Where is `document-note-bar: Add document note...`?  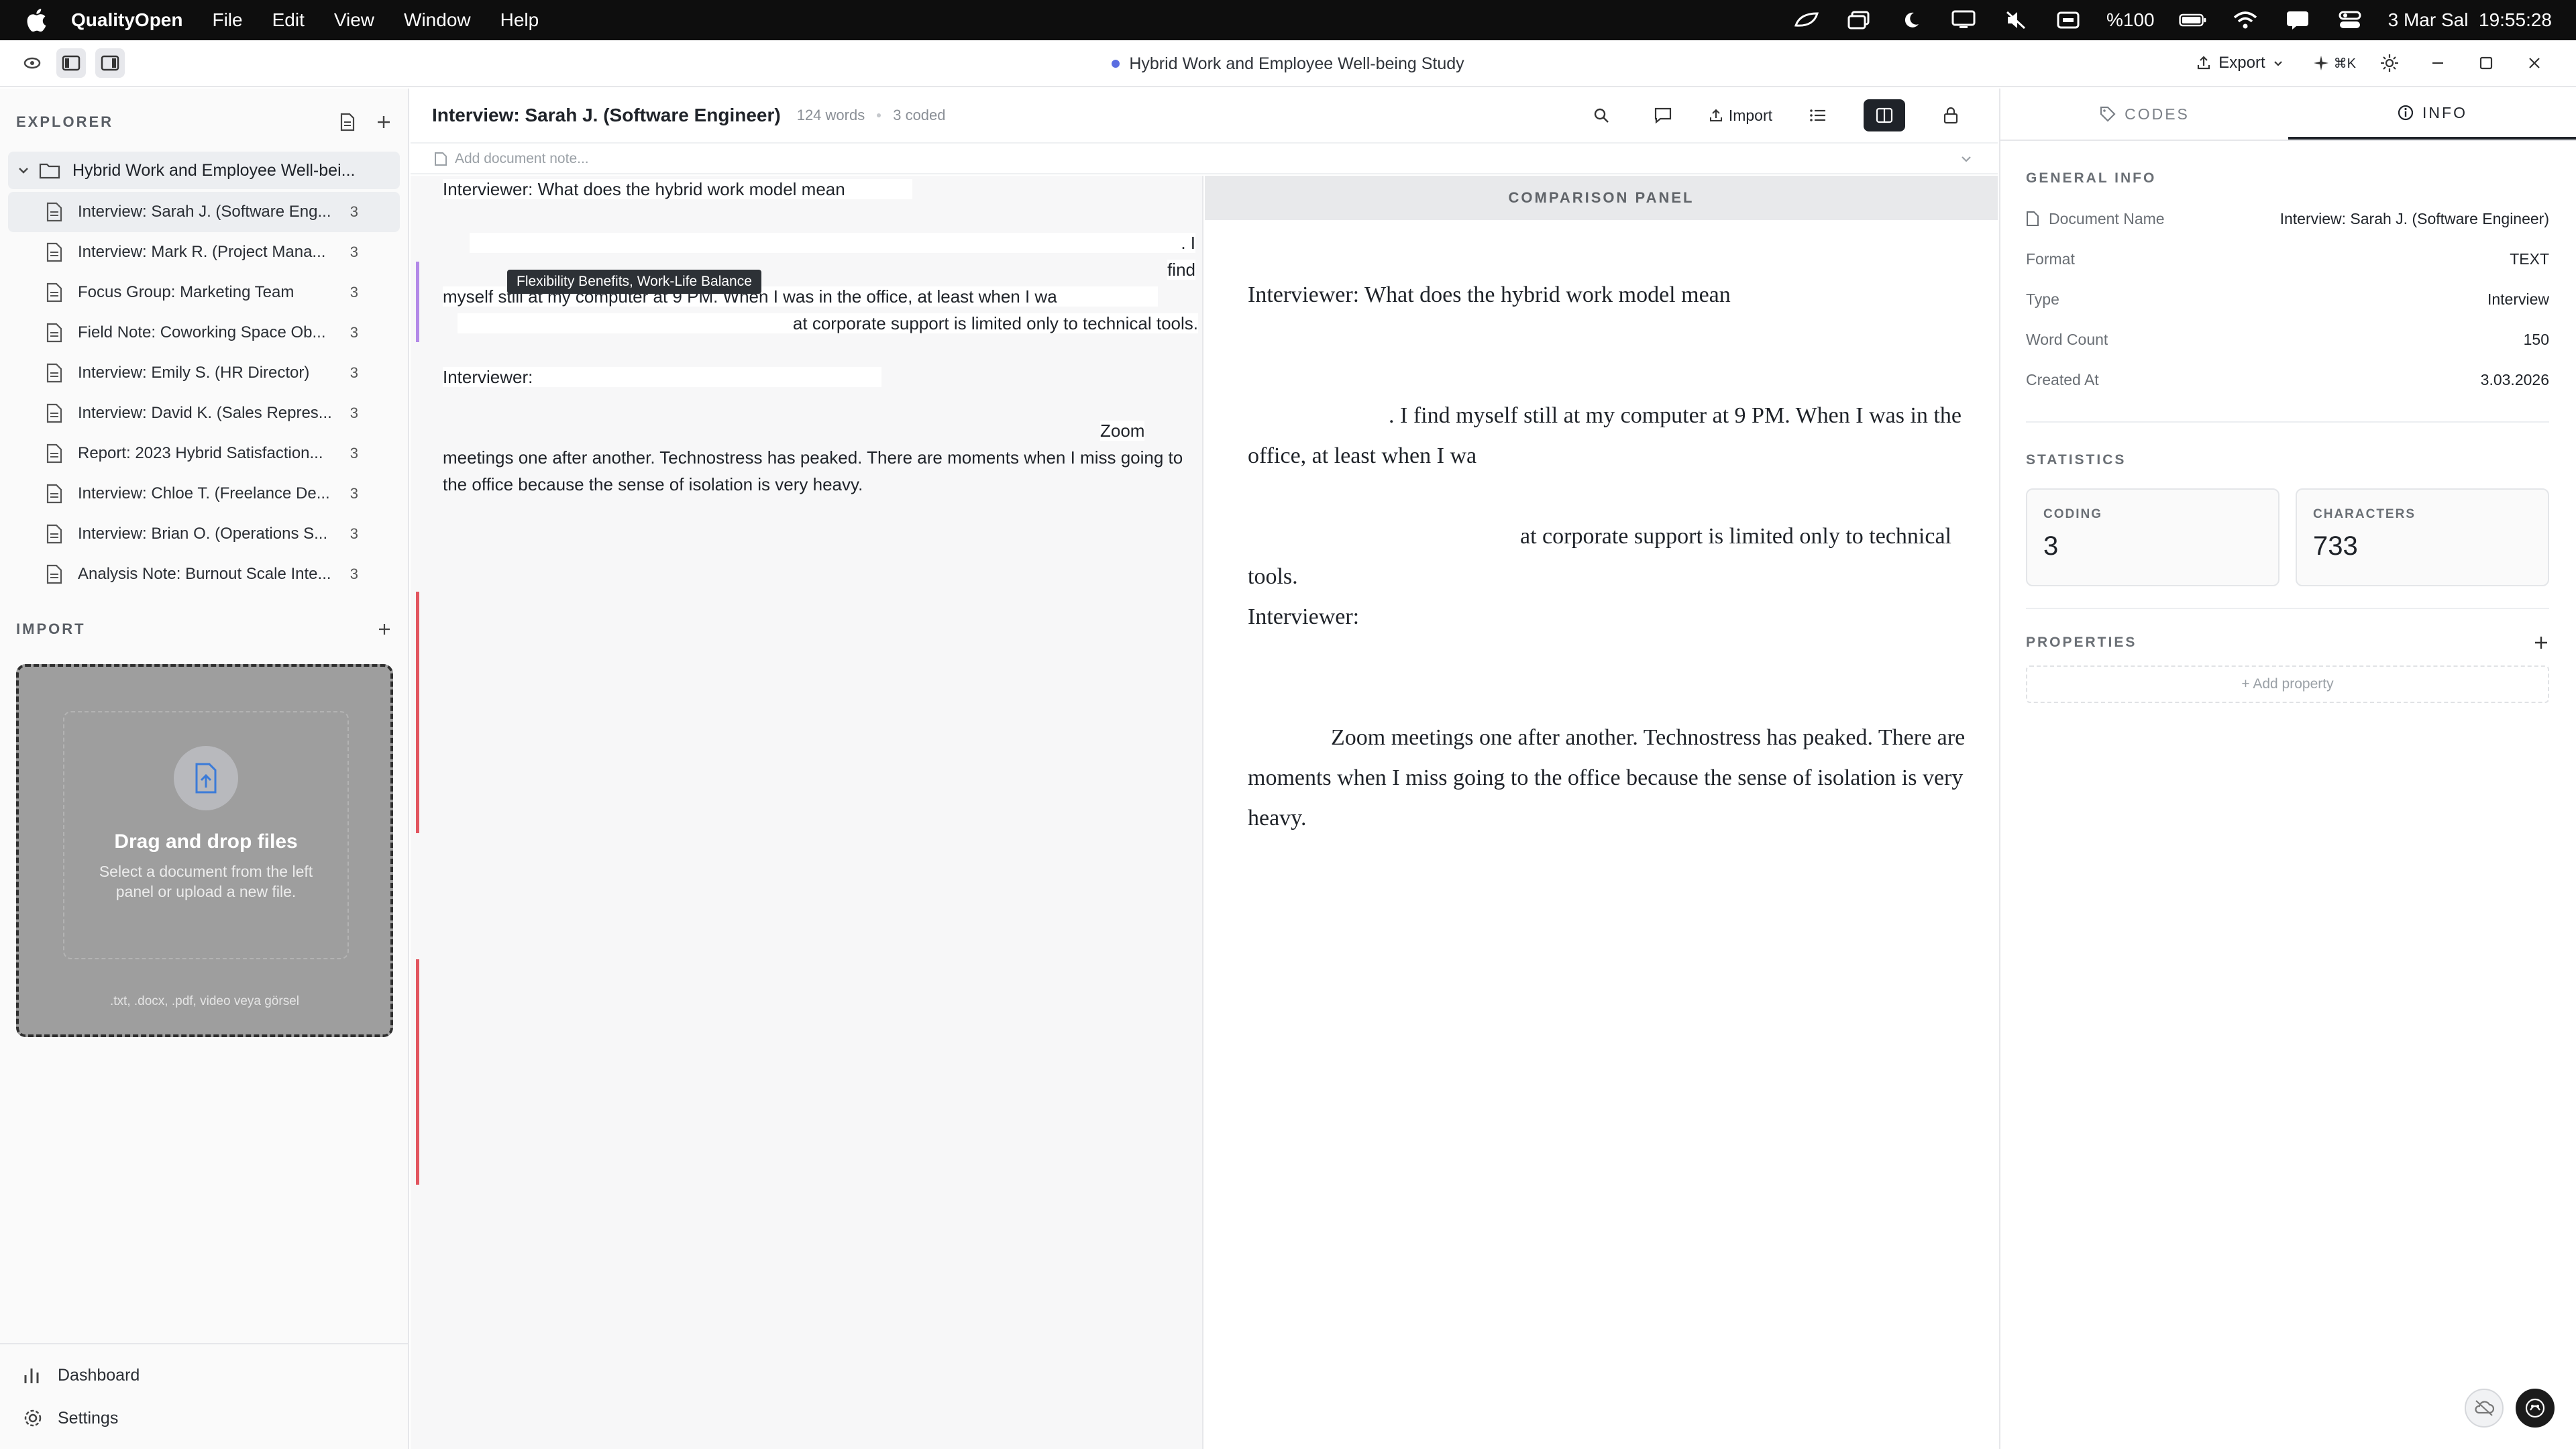 document-note-bar: Add document note... is located at coordinates (1204, 159).